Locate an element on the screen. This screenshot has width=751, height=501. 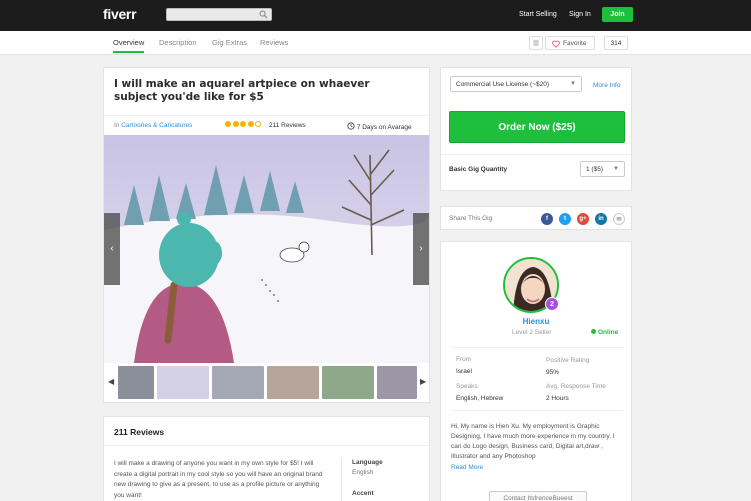
stat-label: Avg. Response Time is located at coordinates (576, 386).